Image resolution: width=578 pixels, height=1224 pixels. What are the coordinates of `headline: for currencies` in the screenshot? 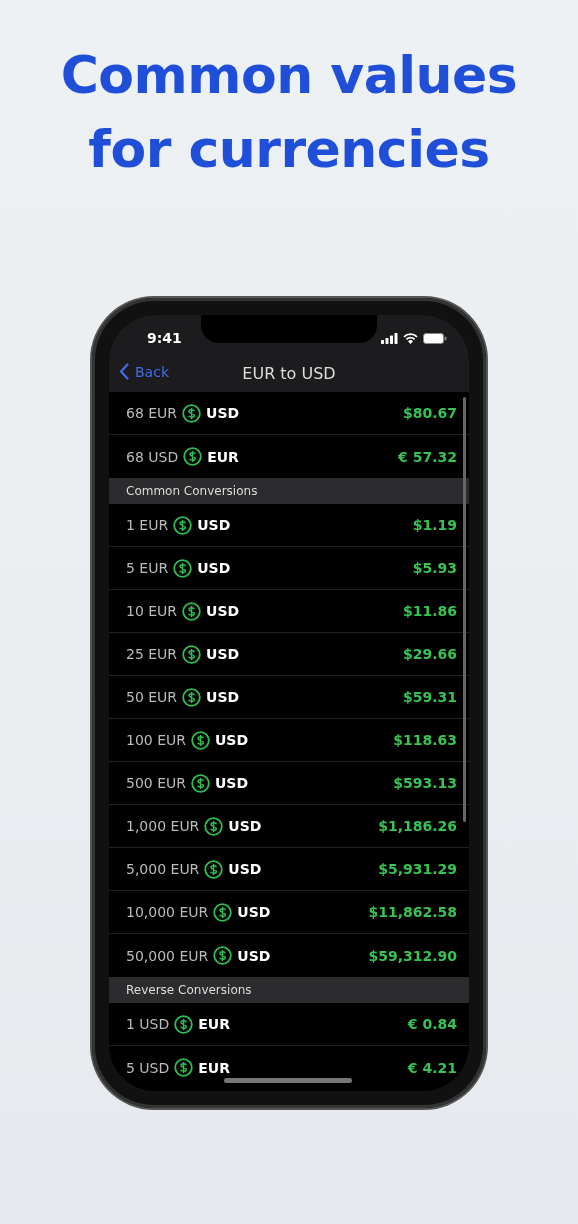 It's located at (289, 149).